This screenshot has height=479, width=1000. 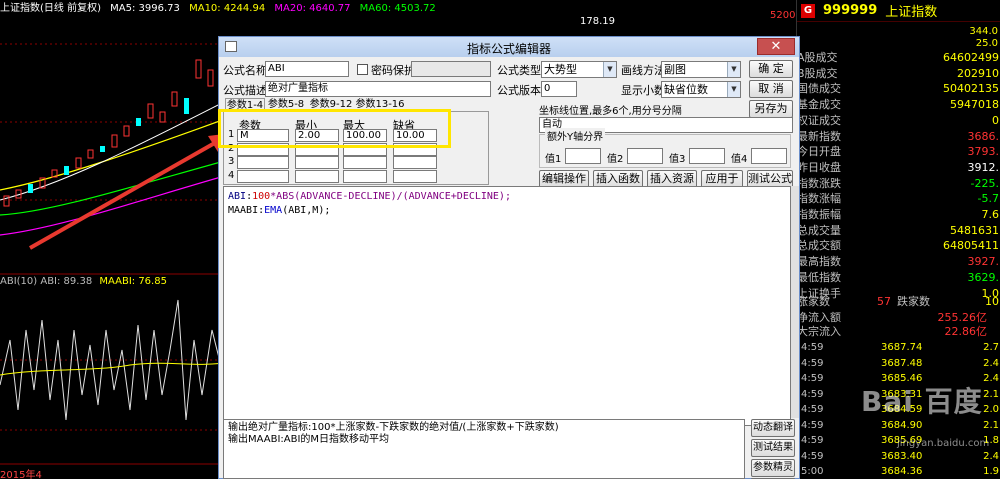 What do you see at coordinates (707, 156) in the screenshot?
I see `y-value-3-input` at bounding box center [707, 156].